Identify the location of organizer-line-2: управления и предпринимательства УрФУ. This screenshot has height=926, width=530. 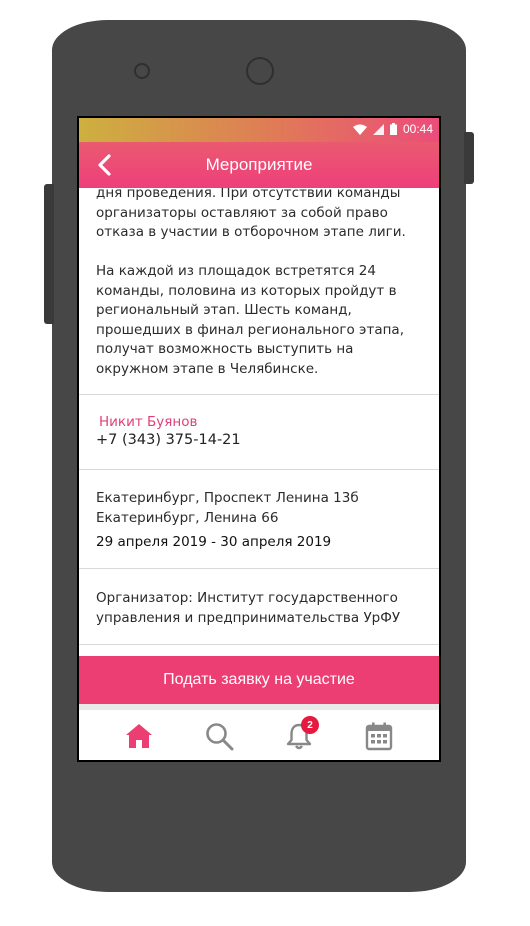
(248, 618).